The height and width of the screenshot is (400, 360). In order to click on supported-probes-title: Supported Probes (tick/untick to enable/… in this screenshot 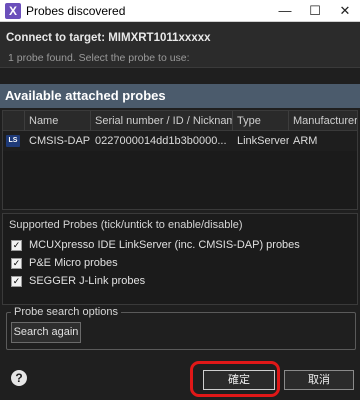, I will do `click(126, 225)`.